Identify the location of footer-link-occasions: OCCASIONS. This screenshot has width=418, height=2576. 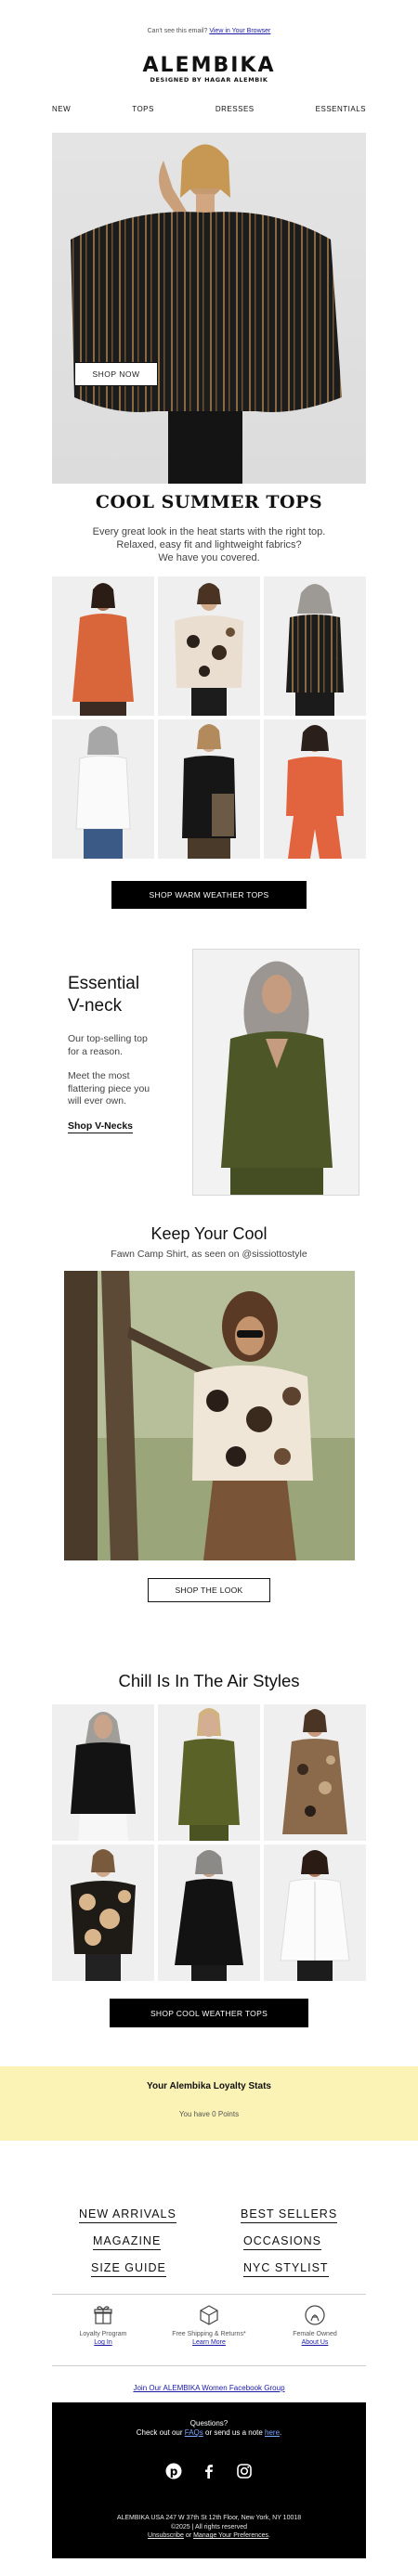
(282, 2242).